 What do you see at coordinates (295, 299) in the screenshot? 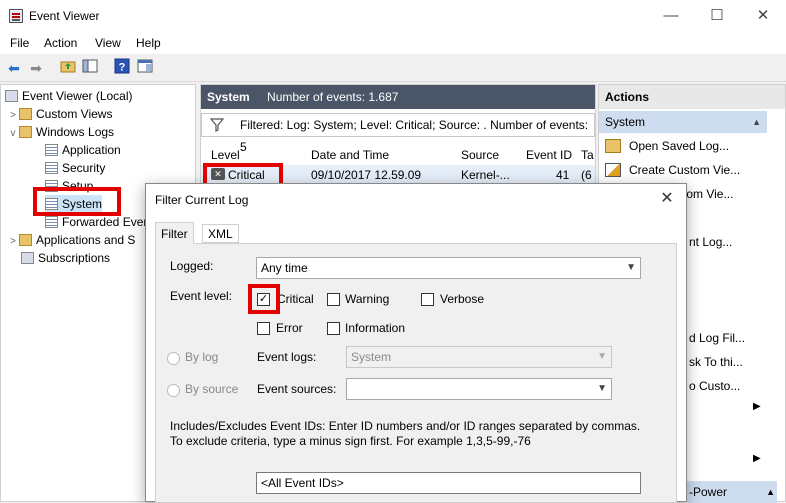
I see `critical-label: Critical` at bounding box center [295, 299].